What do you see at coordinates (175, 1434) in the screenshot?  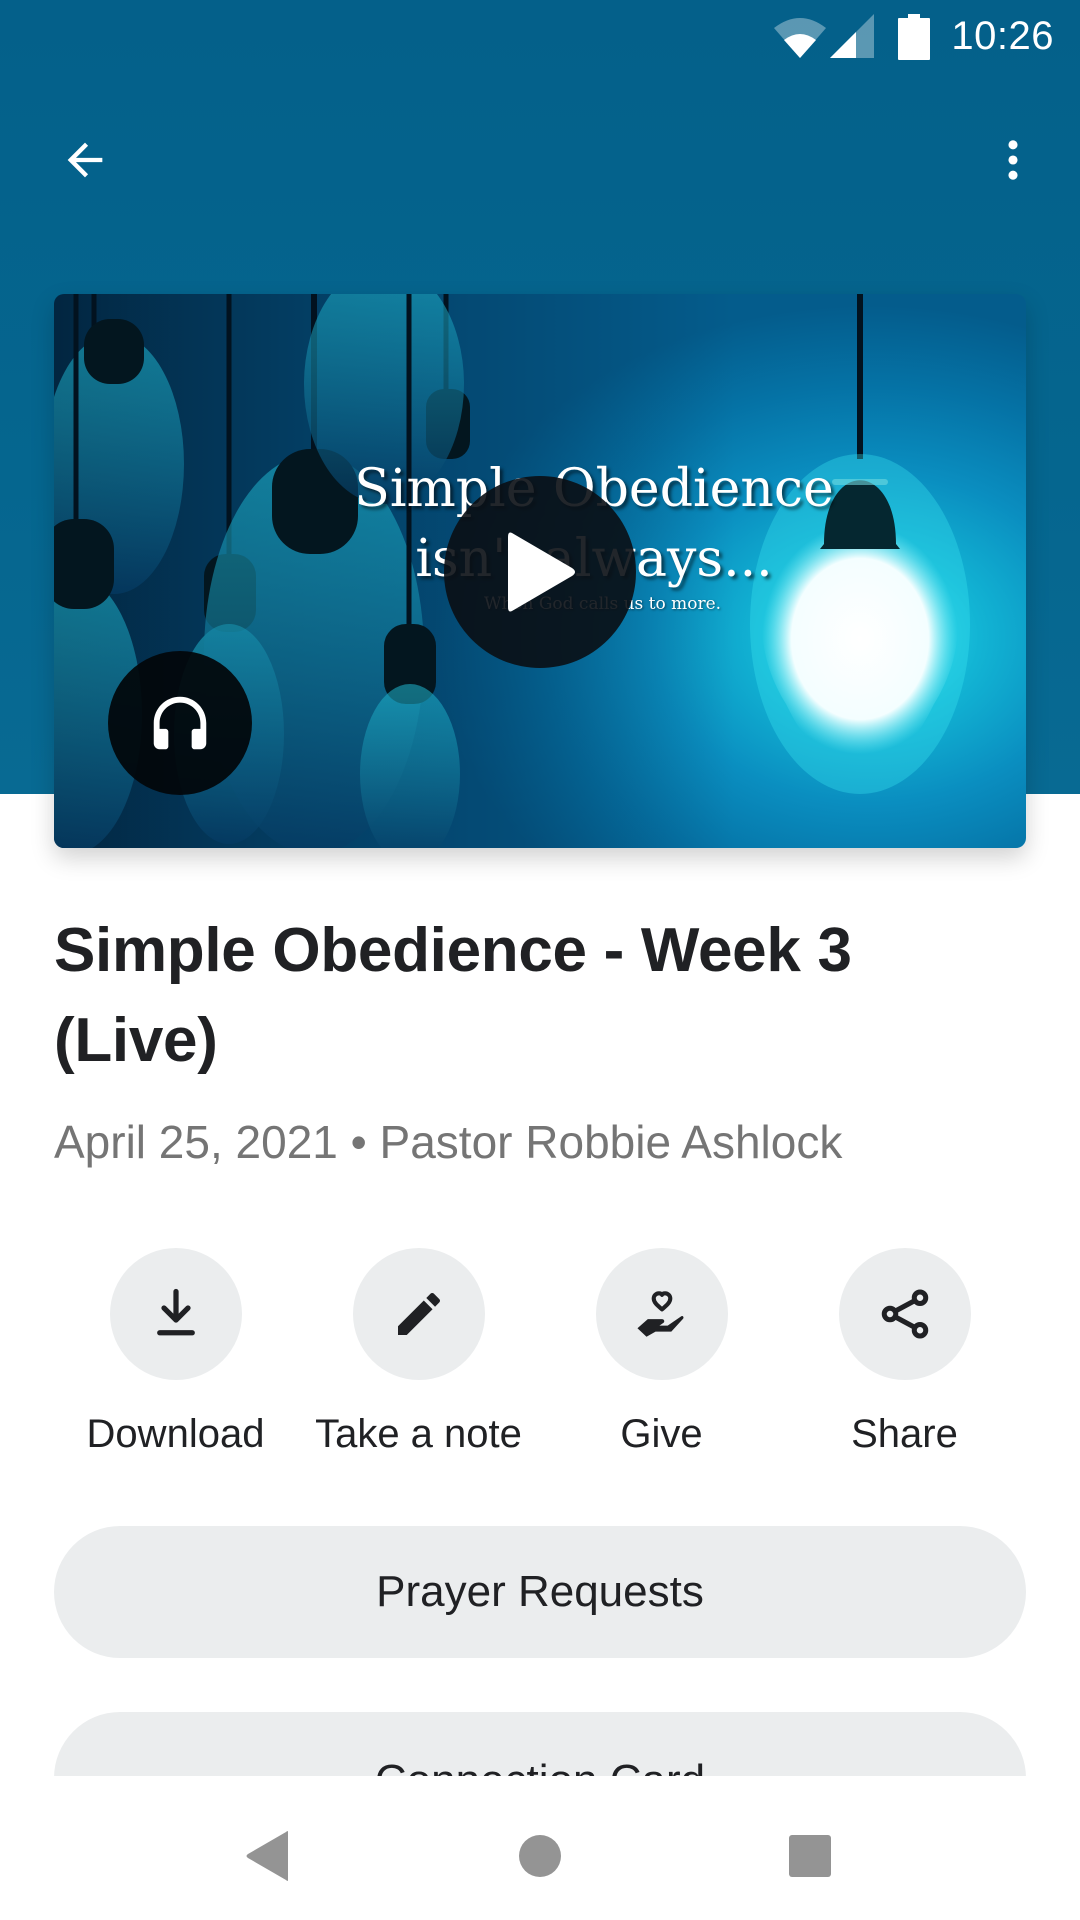 I see `download-label: Download` at bounding box center [175, 1434].